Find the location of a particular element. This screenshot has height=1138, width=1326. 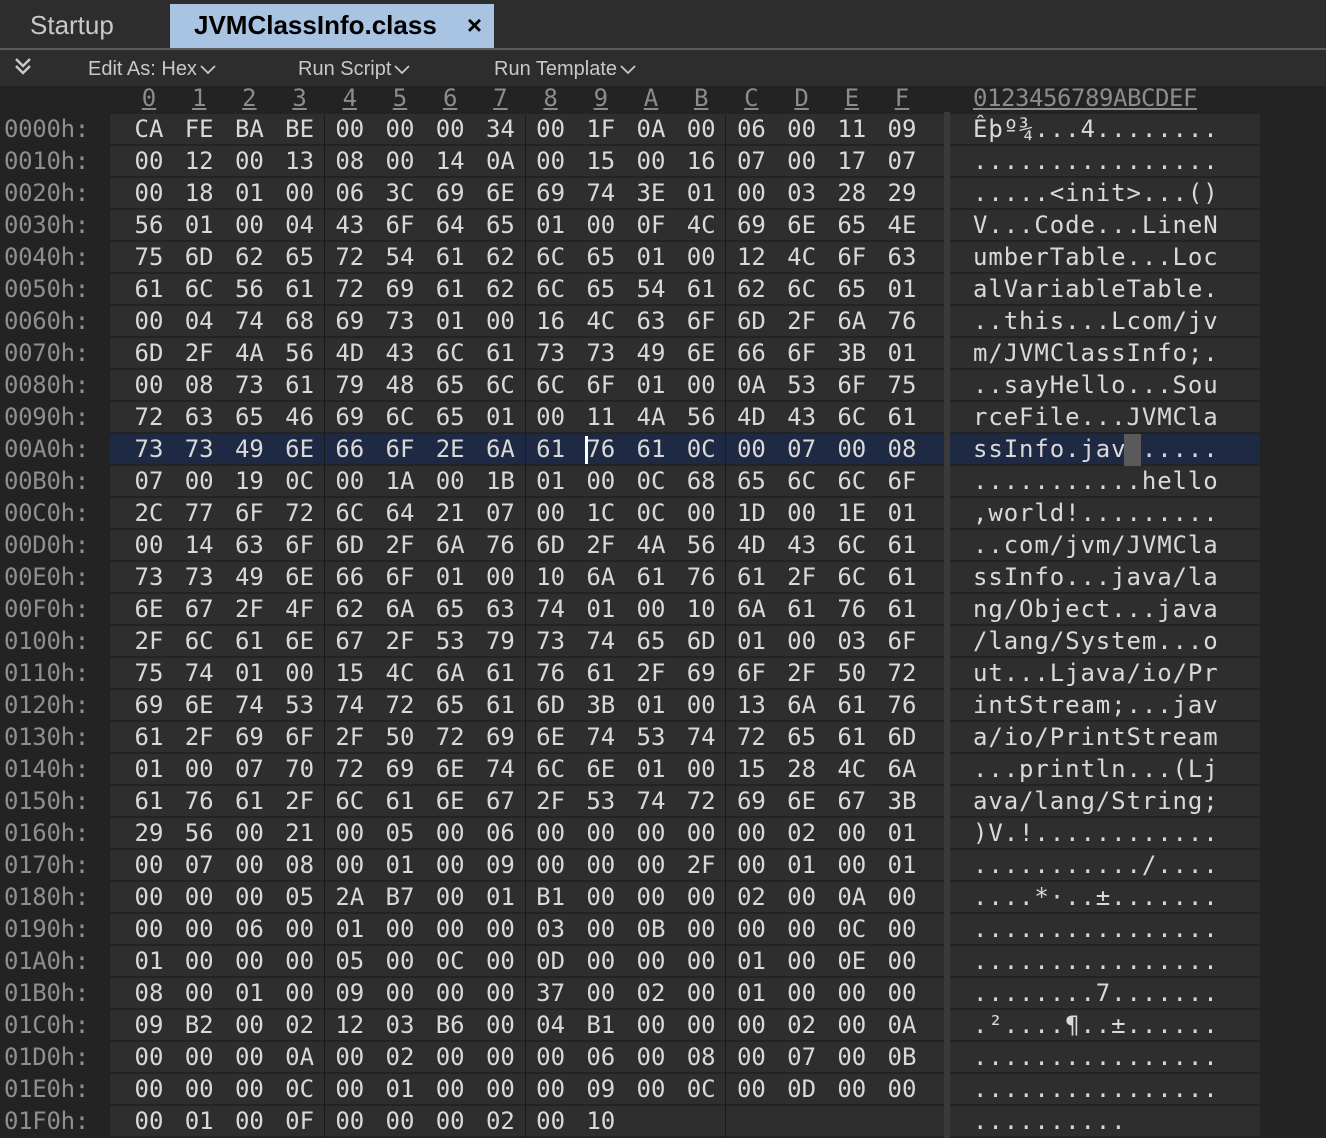

hex-byte: 75 is located at coordinates (902, 385).